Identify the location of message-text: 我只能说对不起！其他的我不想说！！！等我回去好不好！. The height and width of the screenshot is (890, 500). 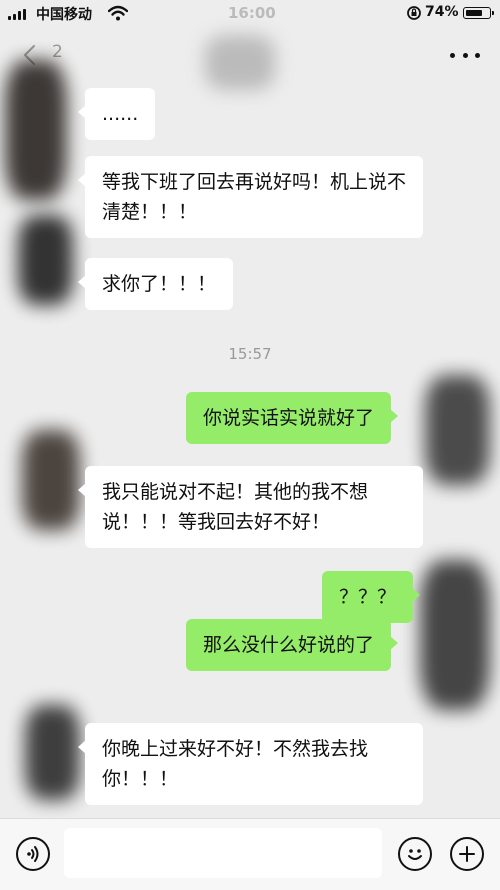
(235, 507).